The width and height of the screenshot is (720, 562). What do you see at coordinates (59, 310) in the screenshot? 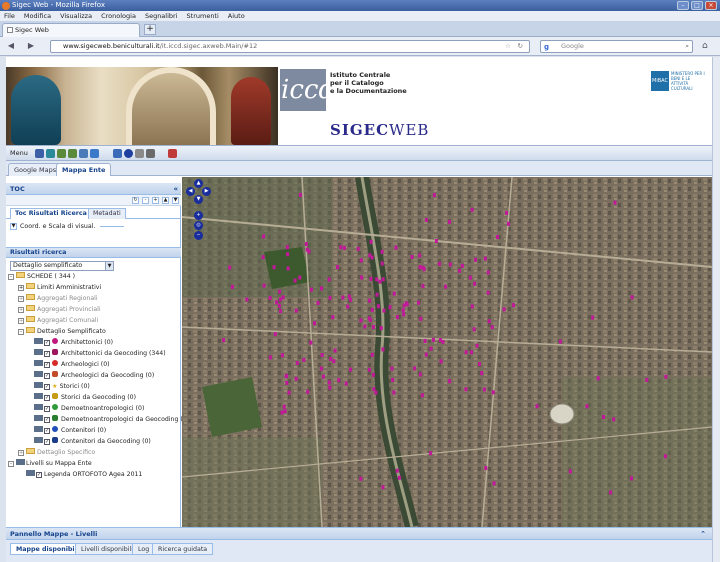
I see `tree-agg-provinciali: + Aggregati Provinciali` at bounding box center [59, 310].